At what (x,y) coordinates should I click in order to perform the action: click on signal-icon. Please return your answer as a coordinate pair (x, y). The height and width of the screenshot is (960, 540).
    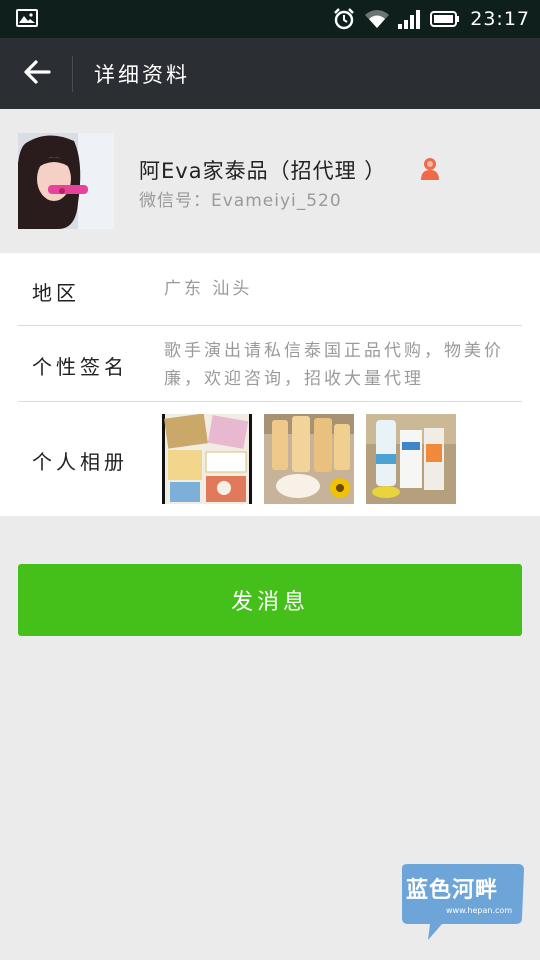
    Looking at the image, I should click on (410, 19).